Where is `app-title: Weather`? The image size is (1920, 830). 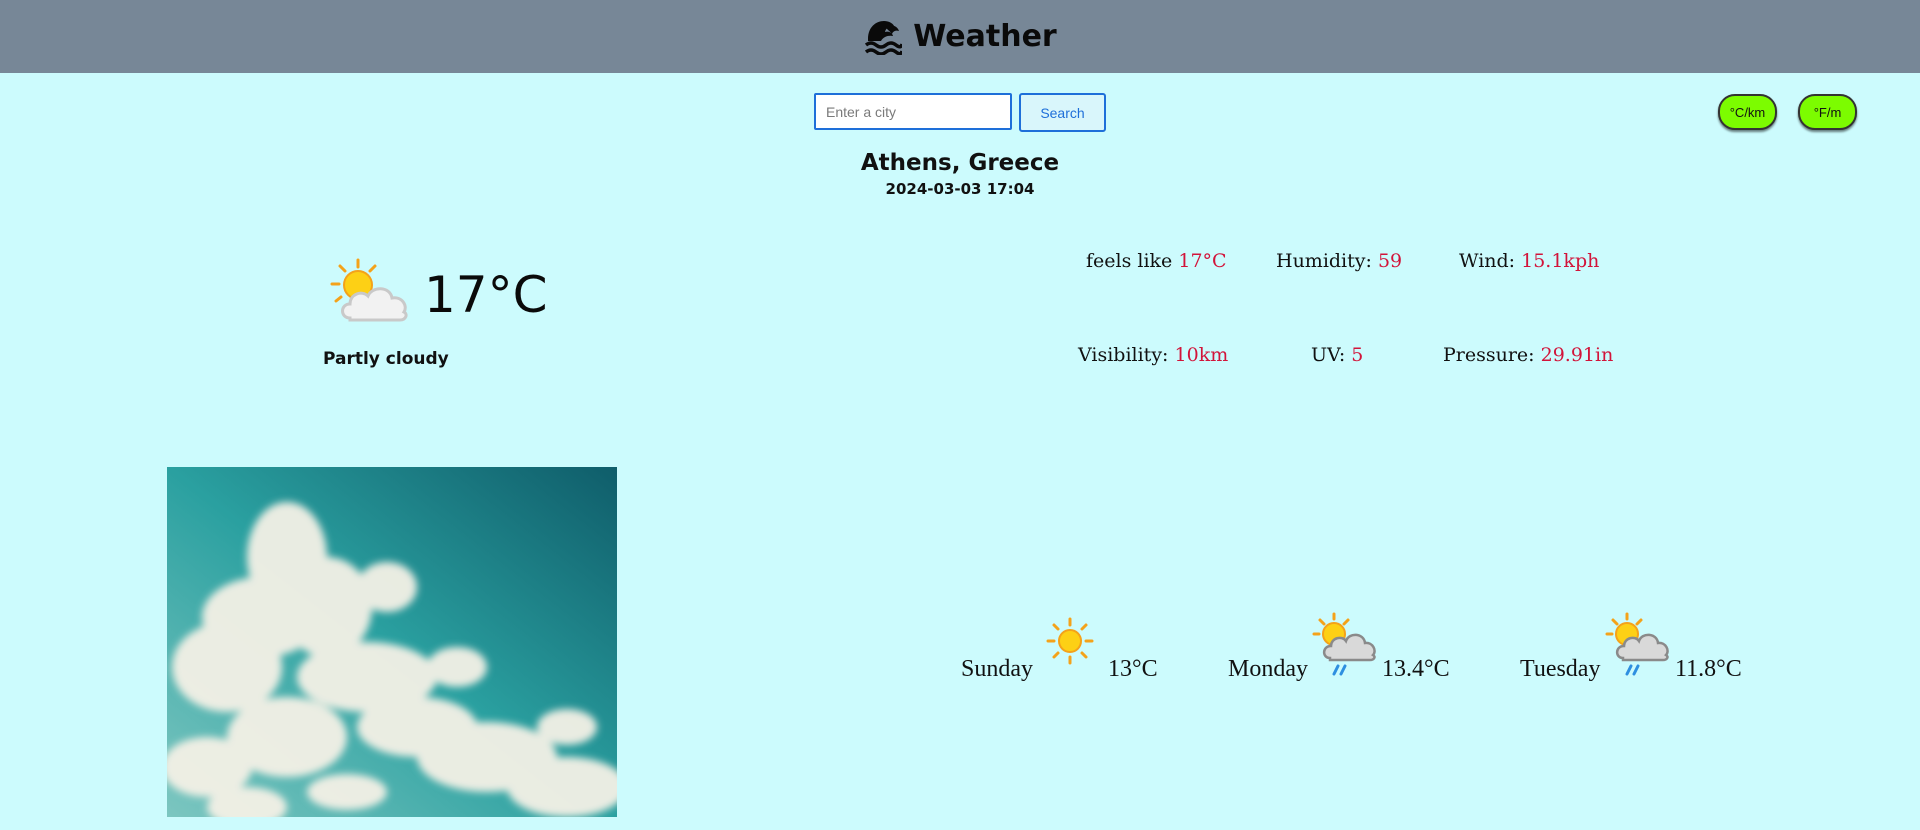
app-title: Weather is located at coordinates (985, 36).